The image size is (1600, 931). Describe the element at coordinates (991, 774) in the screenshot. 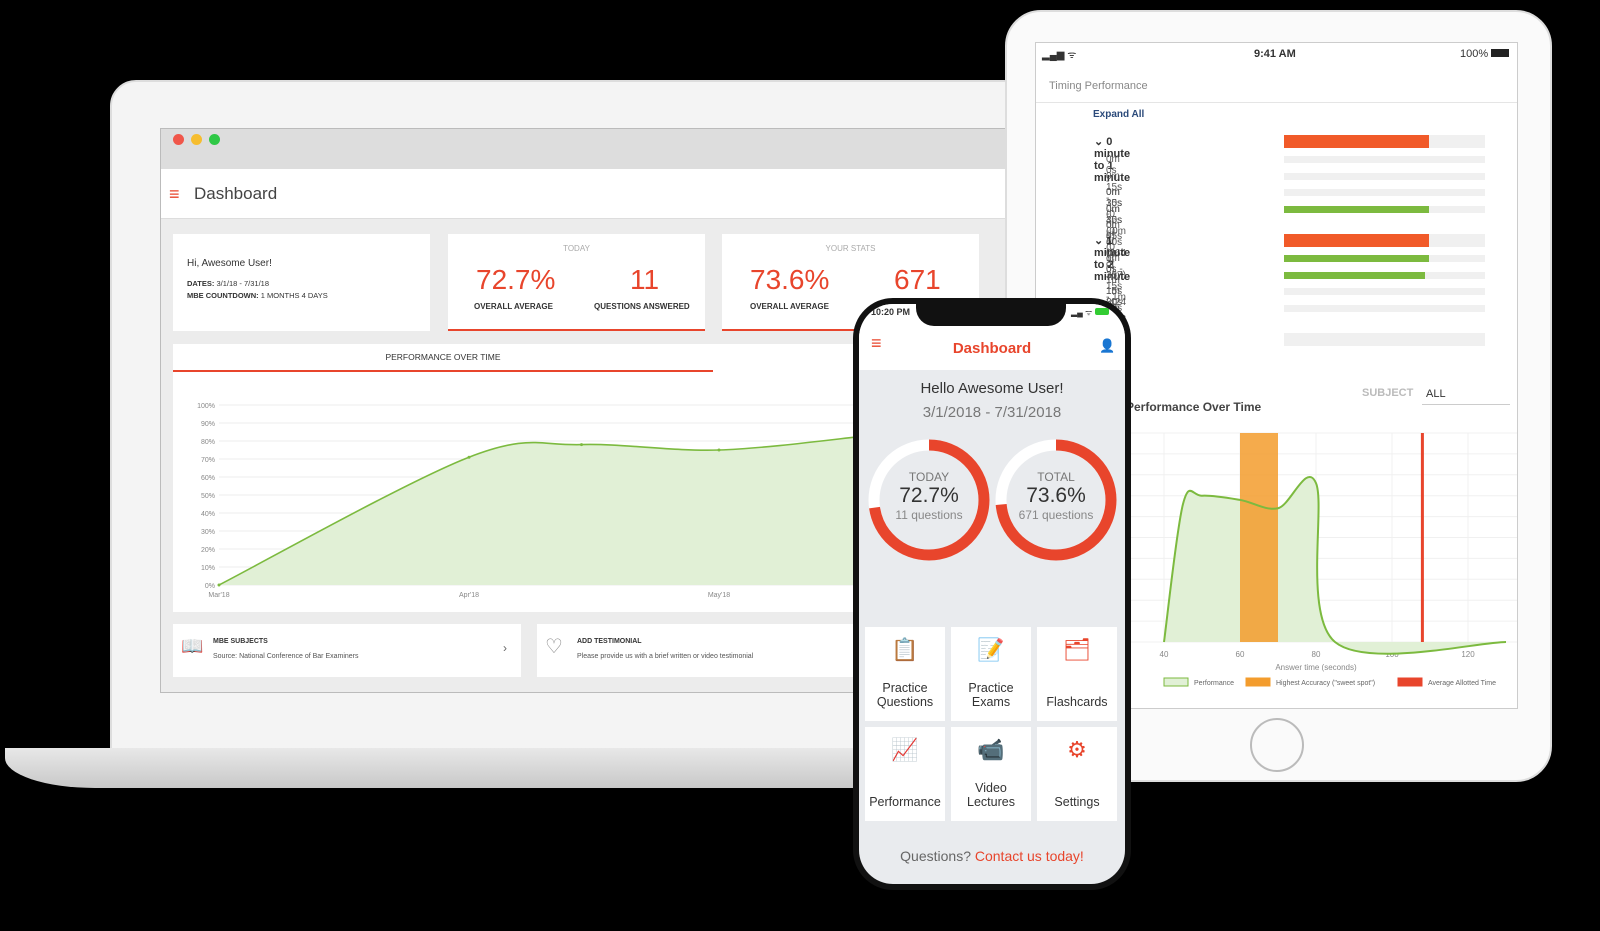

I see `tile-video-lectures: 📹 Video Lectures` at that location.